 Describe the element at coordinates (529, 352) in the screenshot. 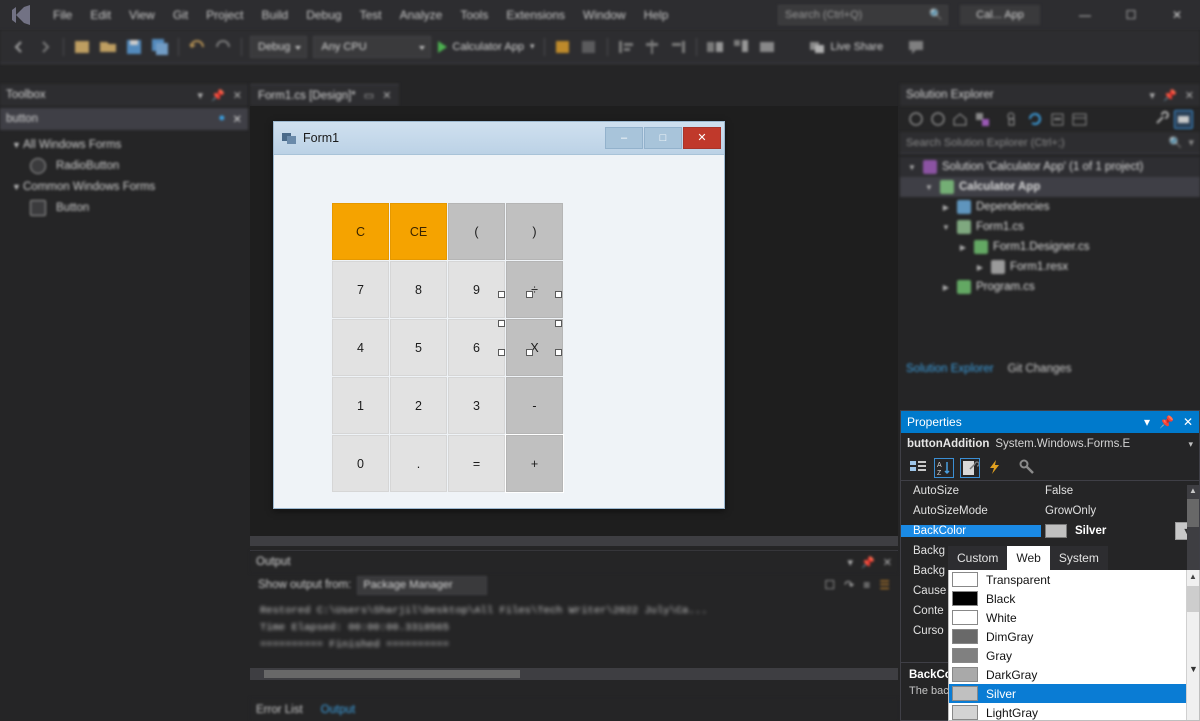

I see `resize-handle-s` at that location.